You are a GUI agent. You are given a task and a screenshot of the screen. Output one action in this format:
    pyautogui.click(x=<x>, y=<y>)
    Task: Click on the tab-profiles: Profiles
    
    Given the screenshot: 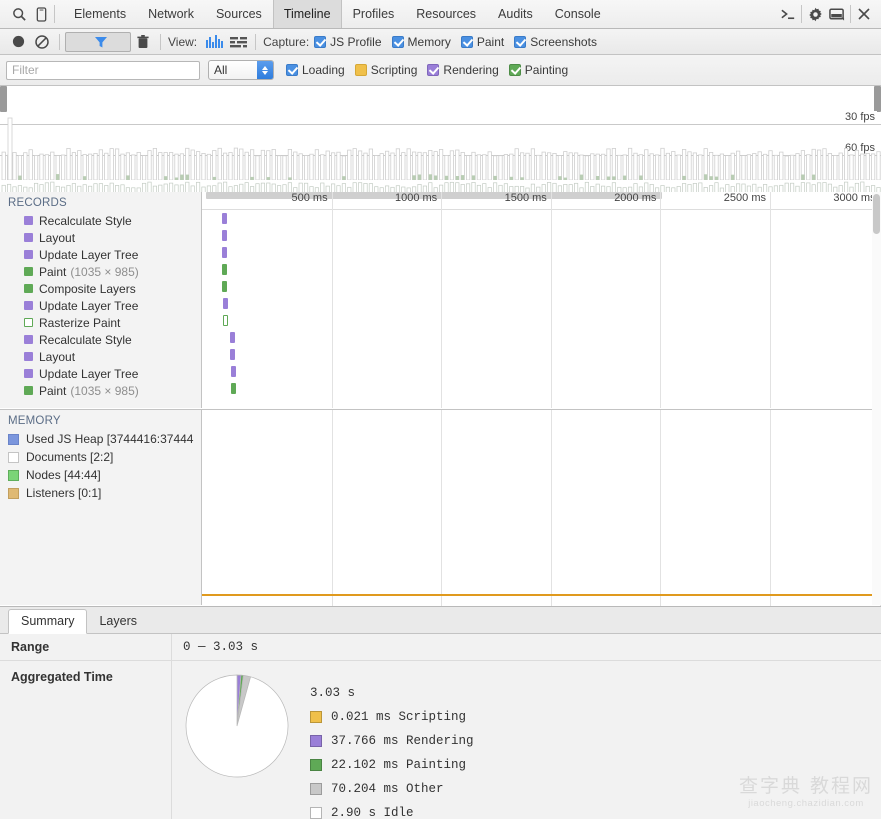 What is the action you would take?
    pyautogui.click(x=374, y=14)
    